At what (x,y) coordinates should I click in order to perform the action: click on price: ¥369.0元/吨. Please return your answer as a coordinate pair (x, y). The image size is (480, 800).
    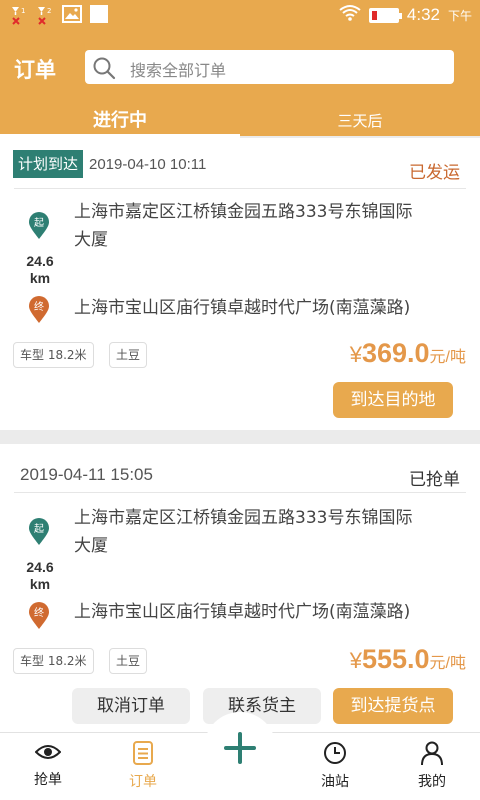
    Looking at the image, I should click on (408, 353).